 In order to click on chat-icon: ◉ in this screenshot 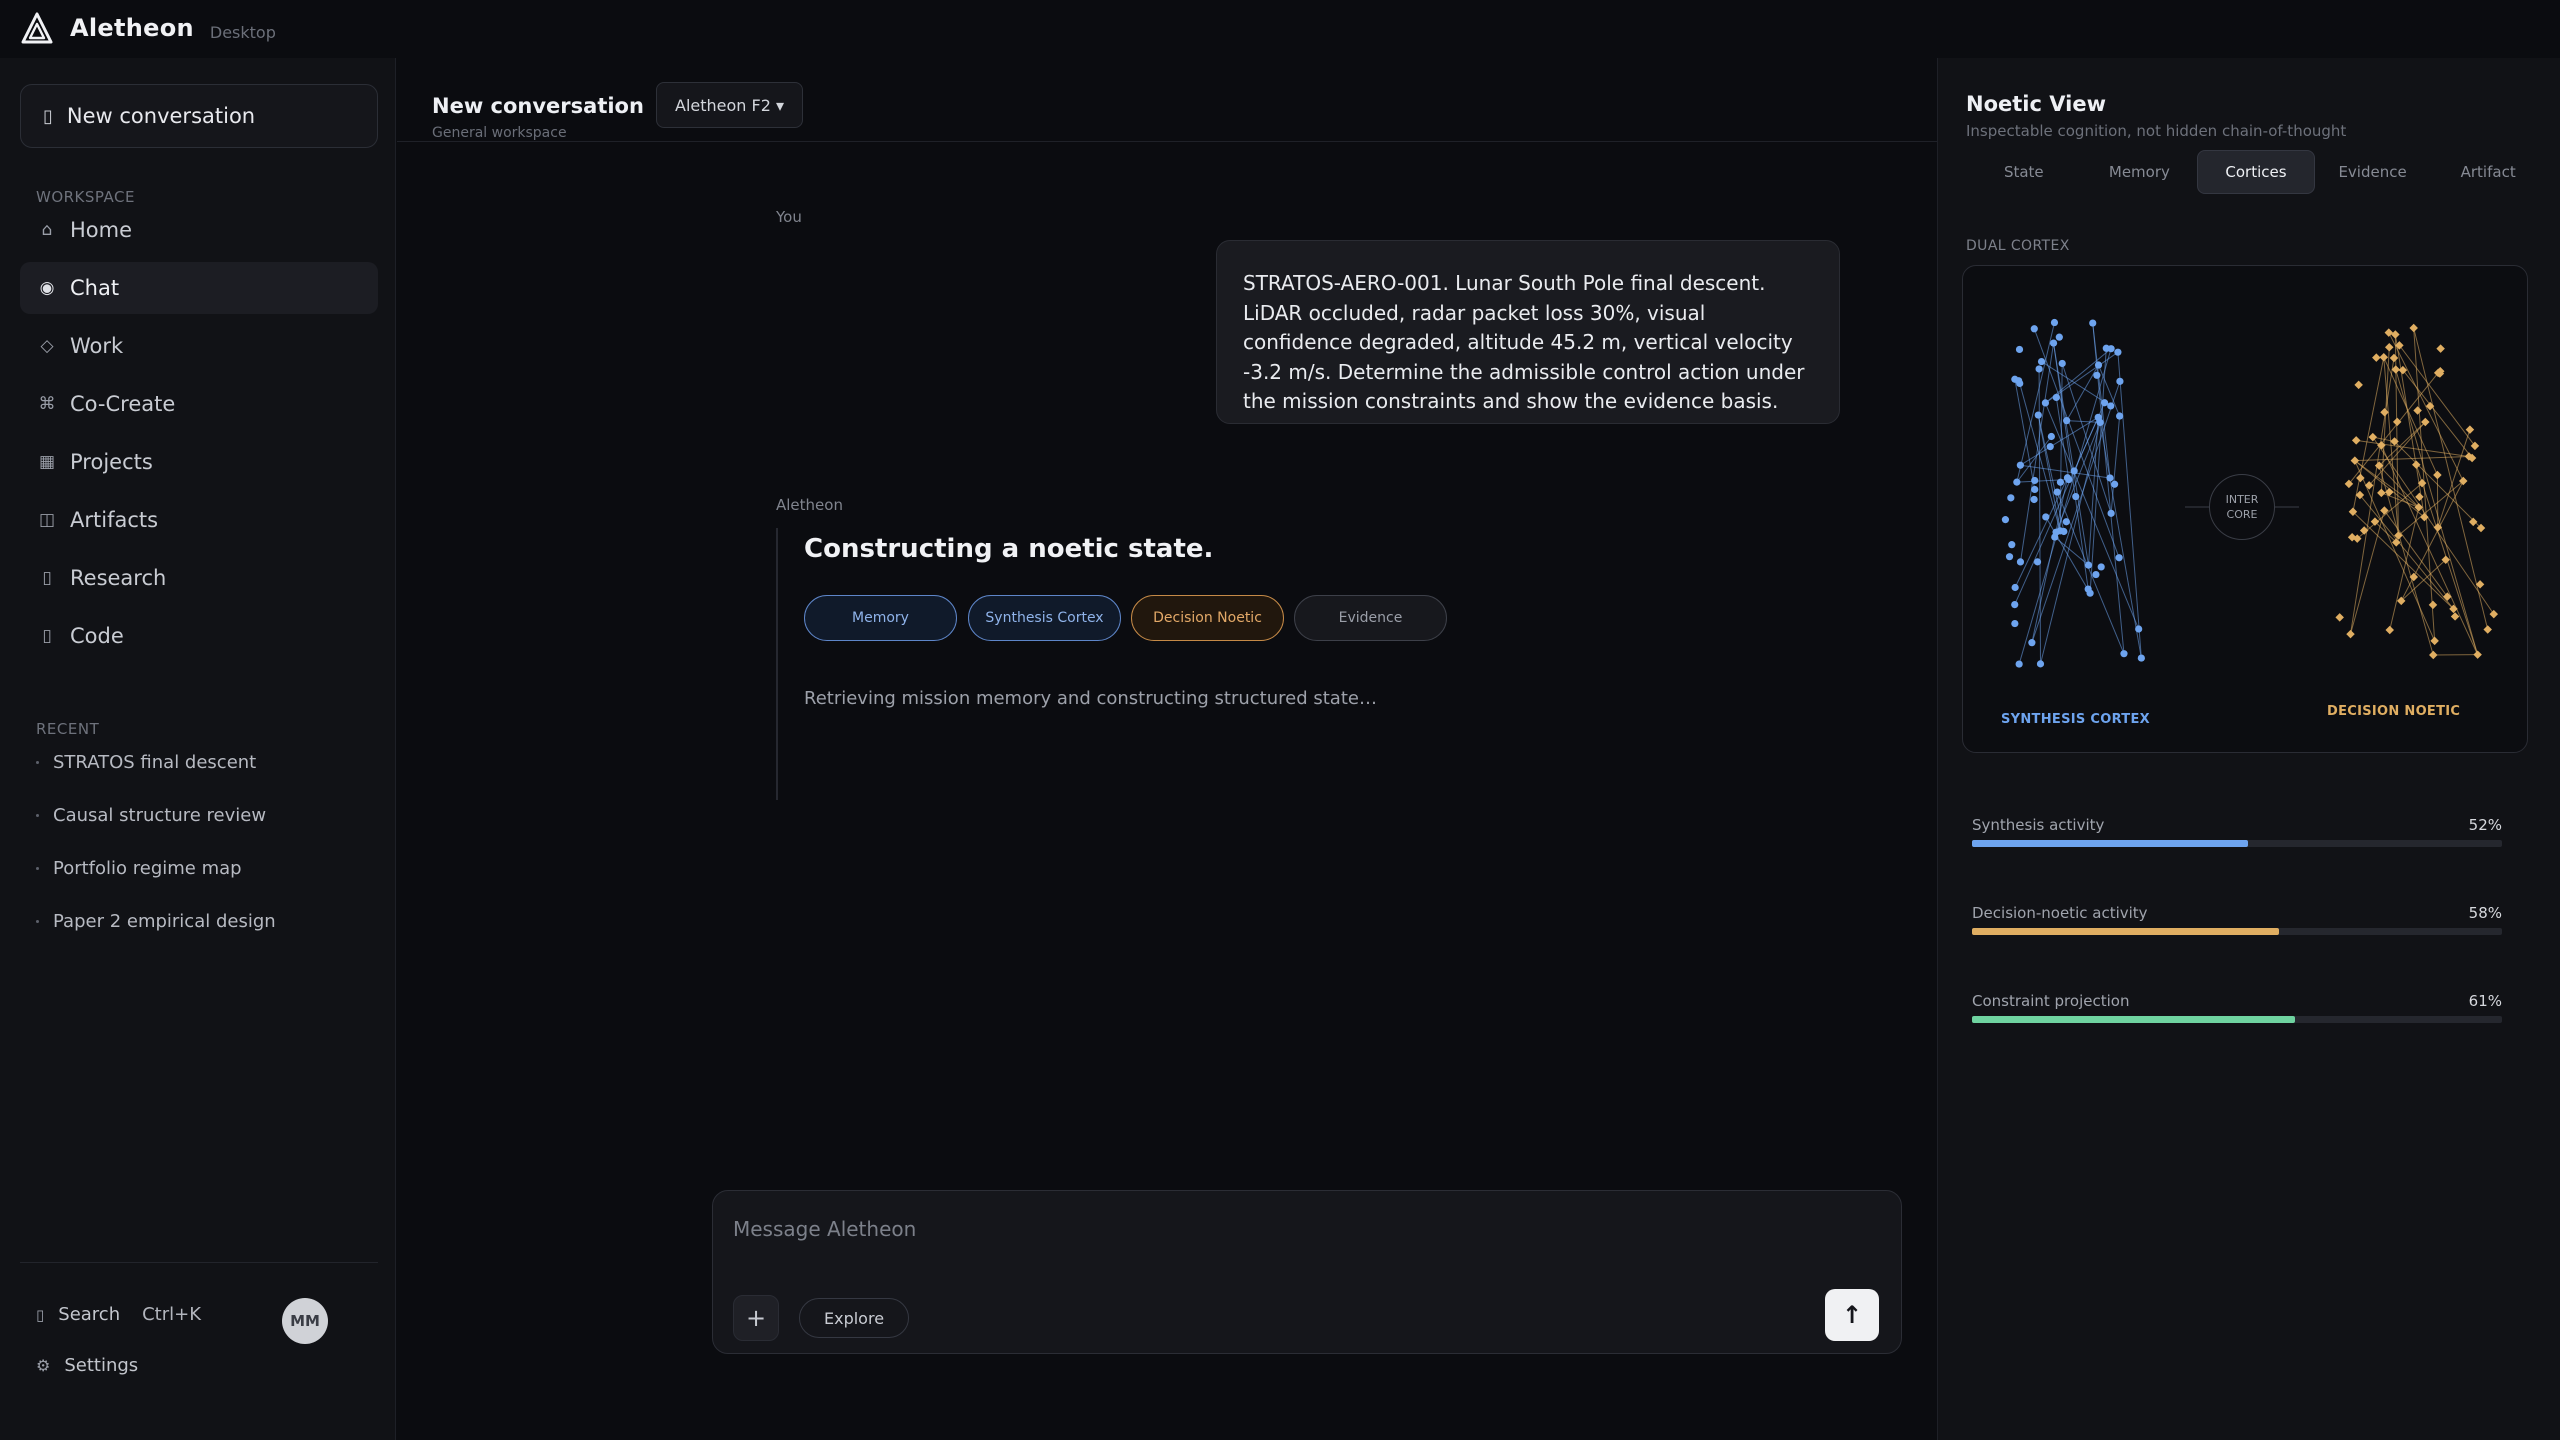, I will do `click(47, 288)`.